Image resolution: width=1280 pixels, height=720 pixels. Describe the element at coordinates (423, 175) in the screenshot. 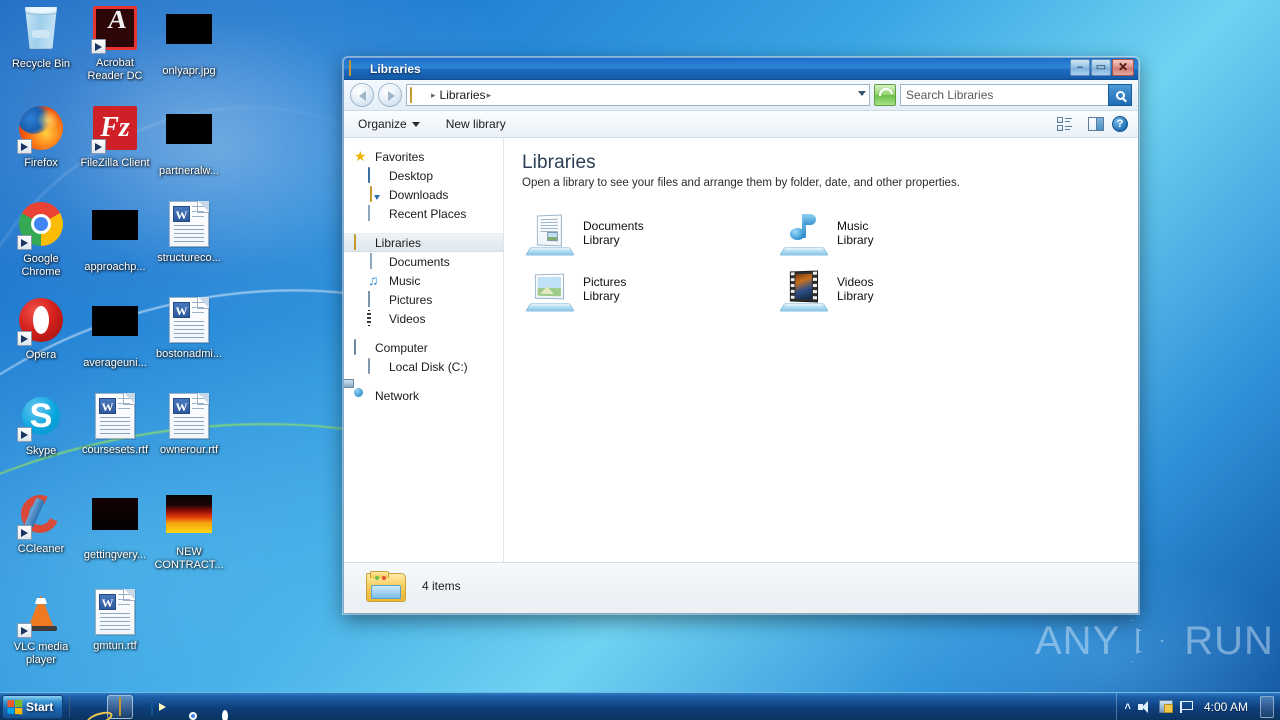

I see `sidebar-item-desktop: Desktop` at that location.